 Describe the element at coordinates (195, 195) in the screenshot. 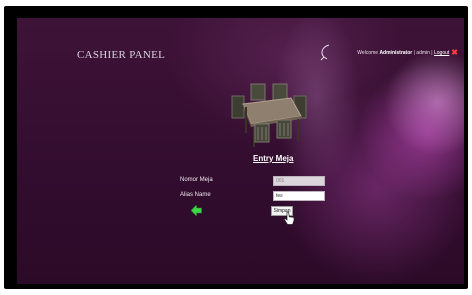

I see `field-label-alias-name: Alias Name` at that location.